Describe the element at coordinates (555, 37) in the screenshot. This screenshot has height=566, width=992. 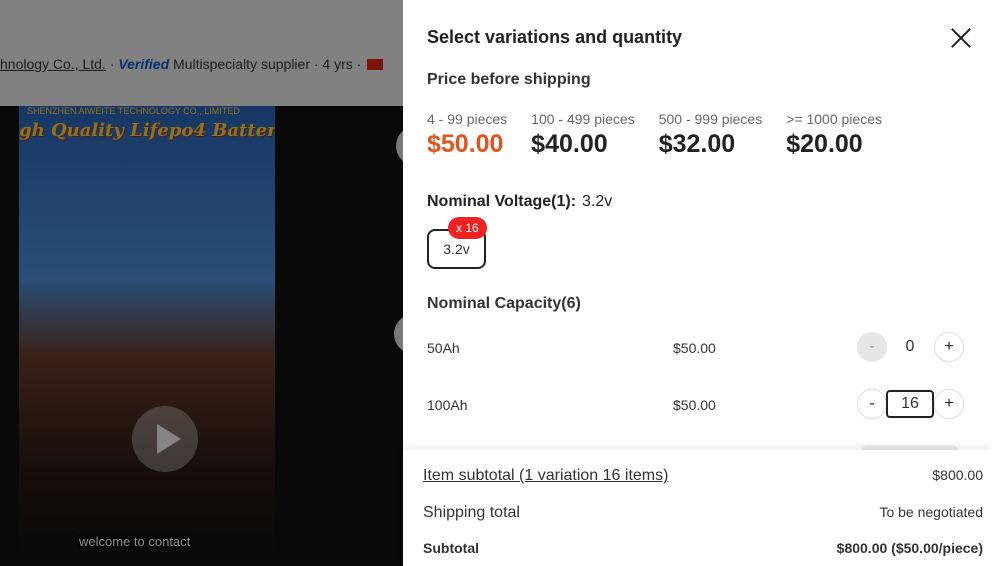
I see `drawer-title: Select variations and quantity` at that location.